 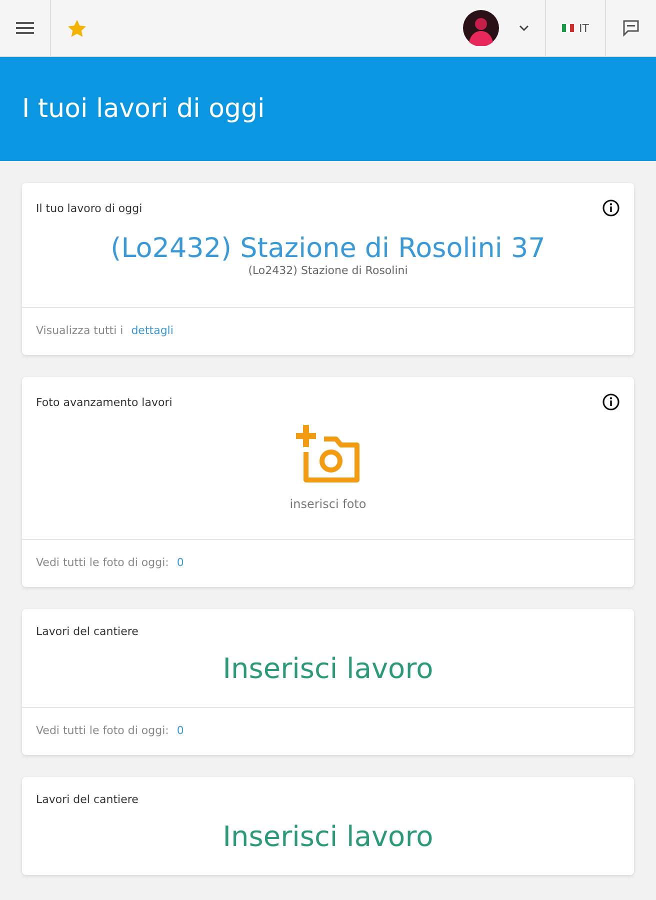 What do you see at coordinates (143, 109) in the screenshot?
I see `page-title: I tuoi lavori di oggi` at bounding box center [143, 109].